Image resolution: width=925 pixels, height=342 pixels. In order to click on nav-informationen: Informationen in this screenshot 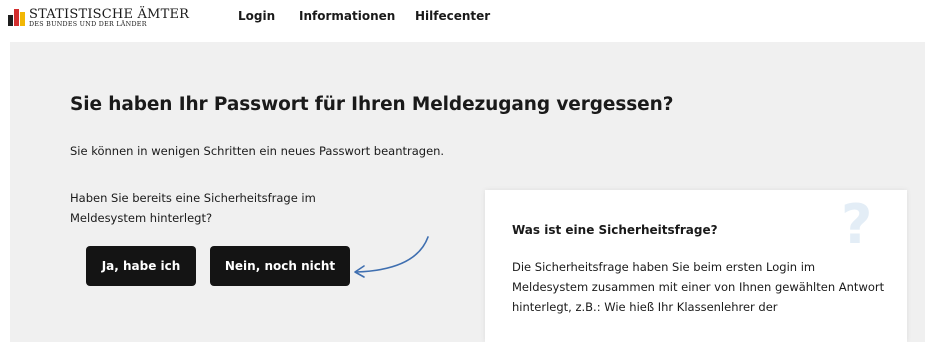, I will do `click(347, 16)`.